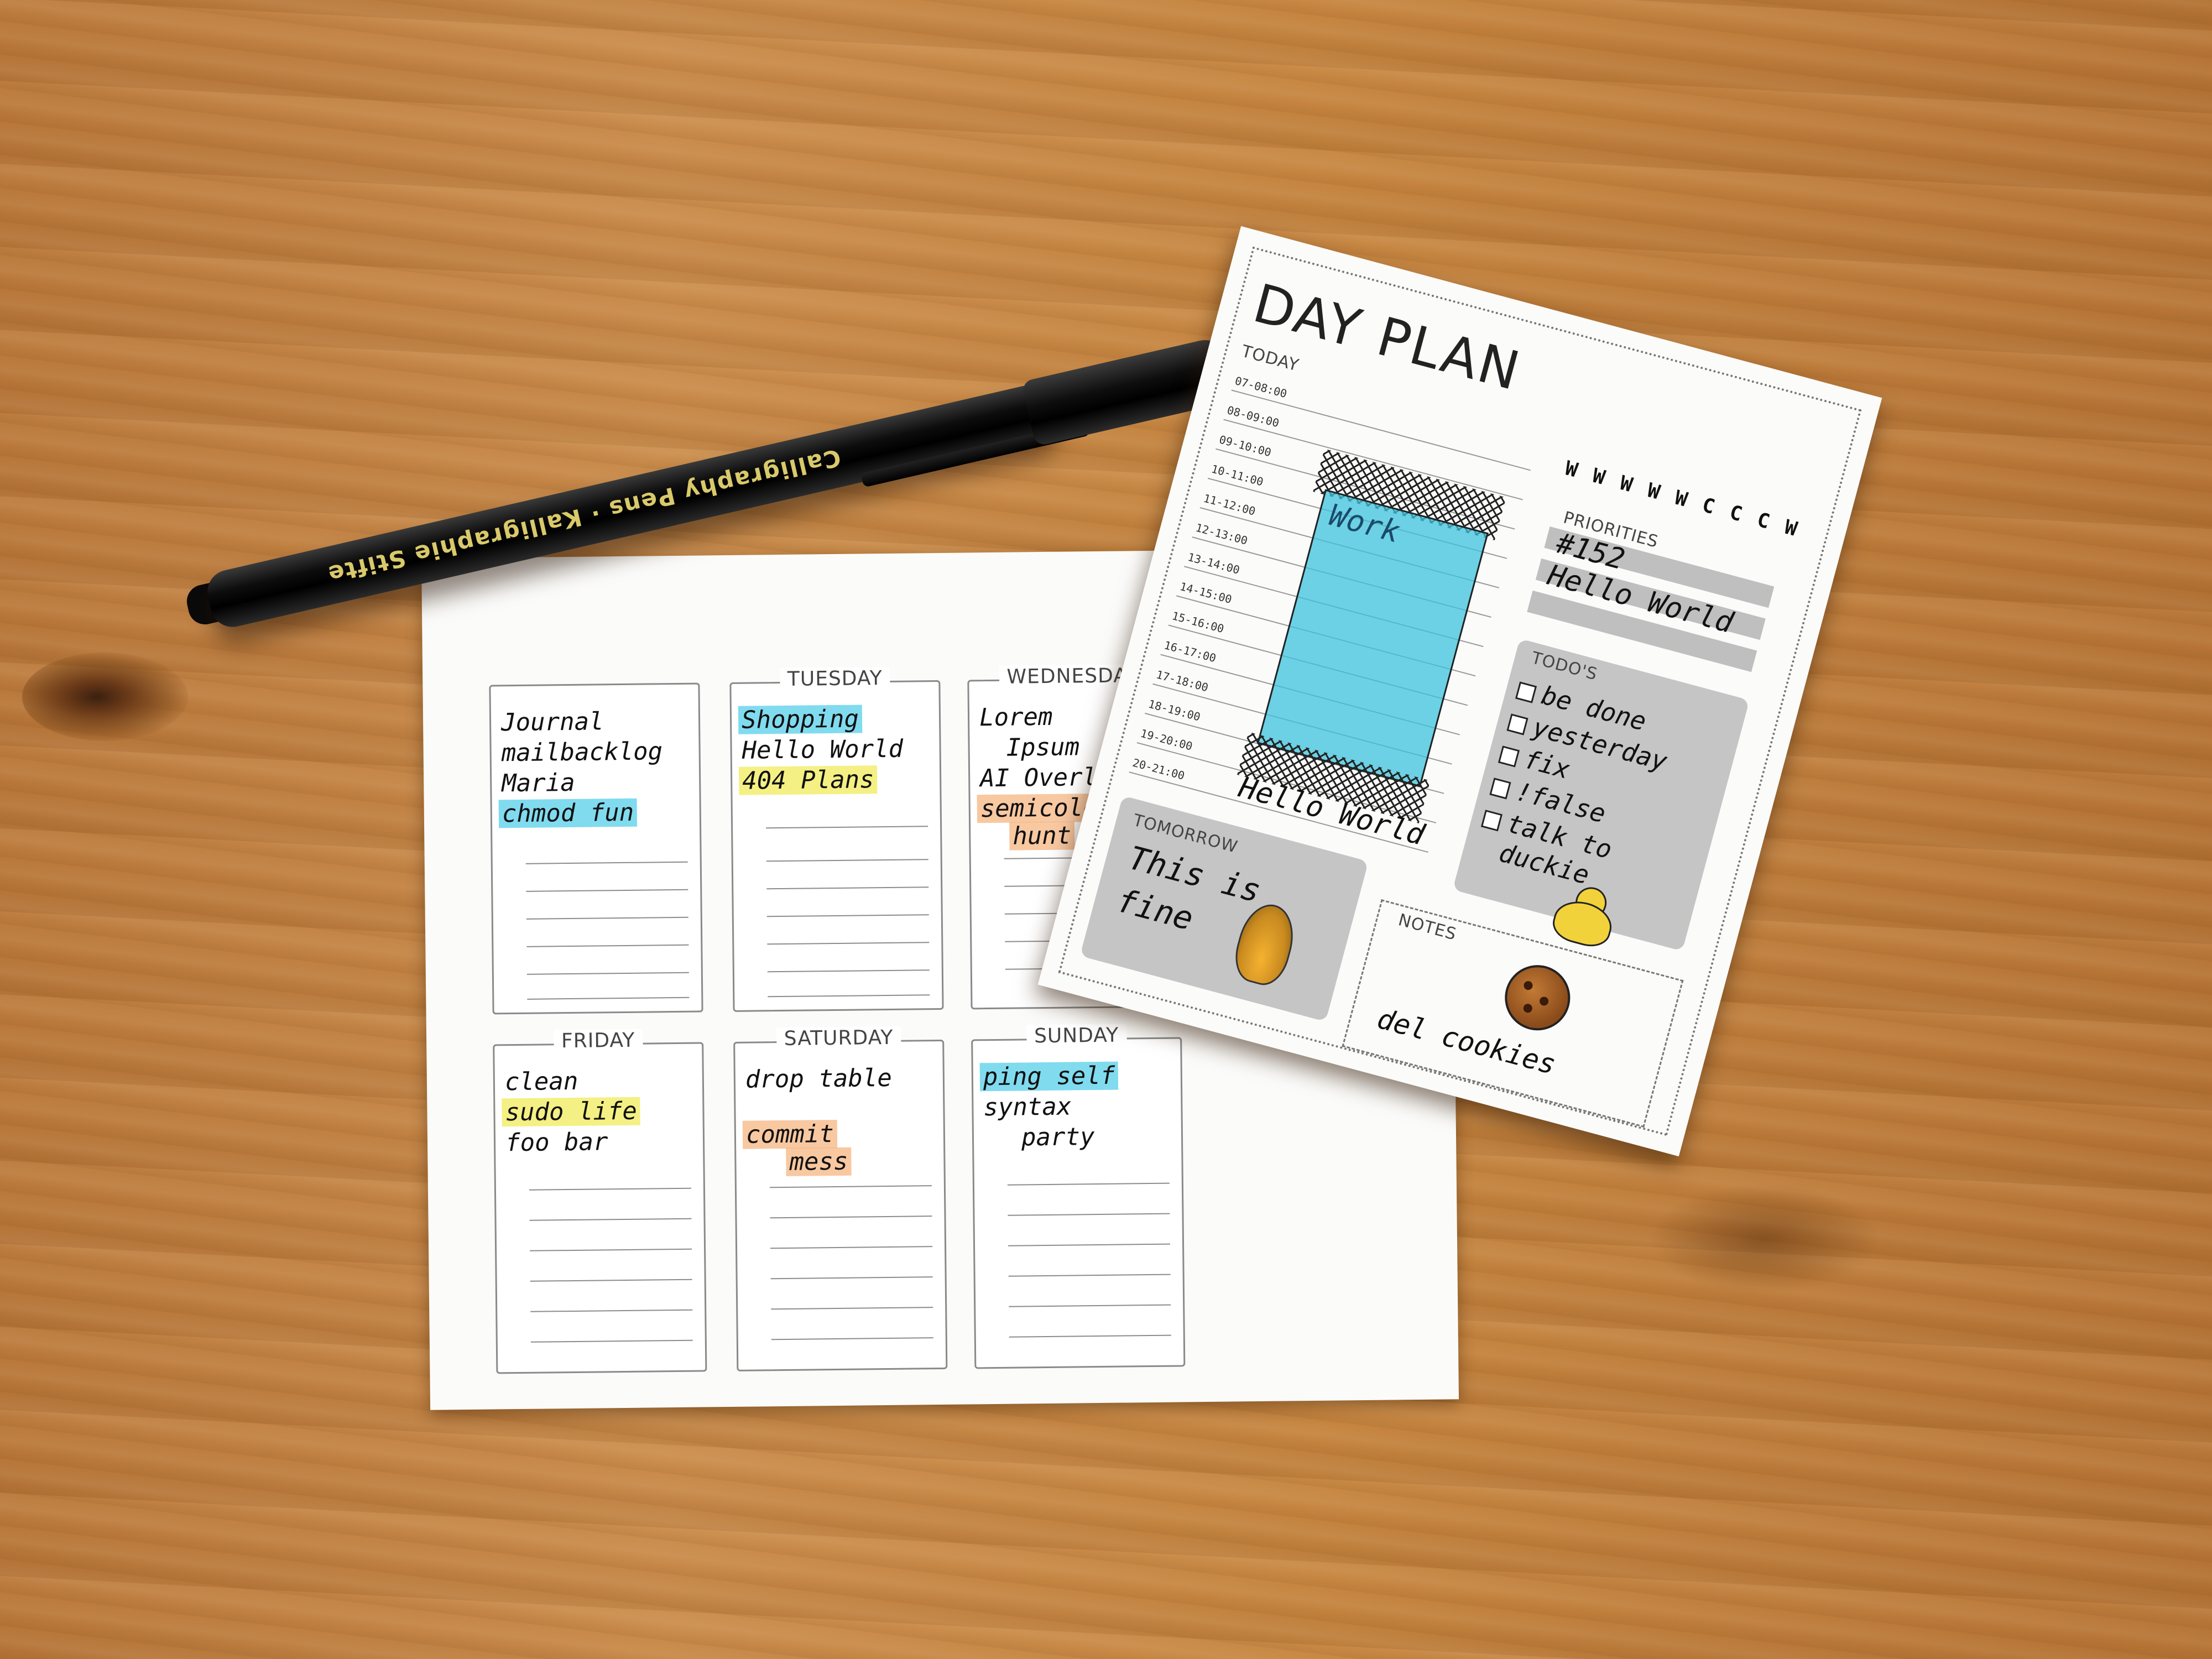 The height and width of the screenshot is (1659, 2212). I want to click on task: Journal, so click(552, 722).